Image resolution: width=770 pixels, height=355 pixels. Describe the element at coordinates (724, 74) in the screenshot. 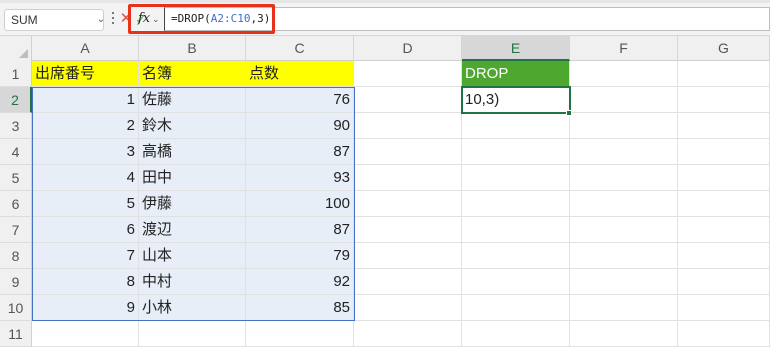

I see `cell-g1` at that location.